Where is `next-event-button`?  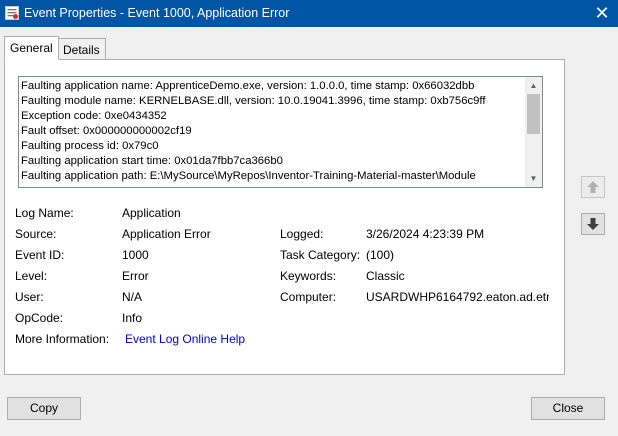 next-event-button is located at coordinates (593, 224).